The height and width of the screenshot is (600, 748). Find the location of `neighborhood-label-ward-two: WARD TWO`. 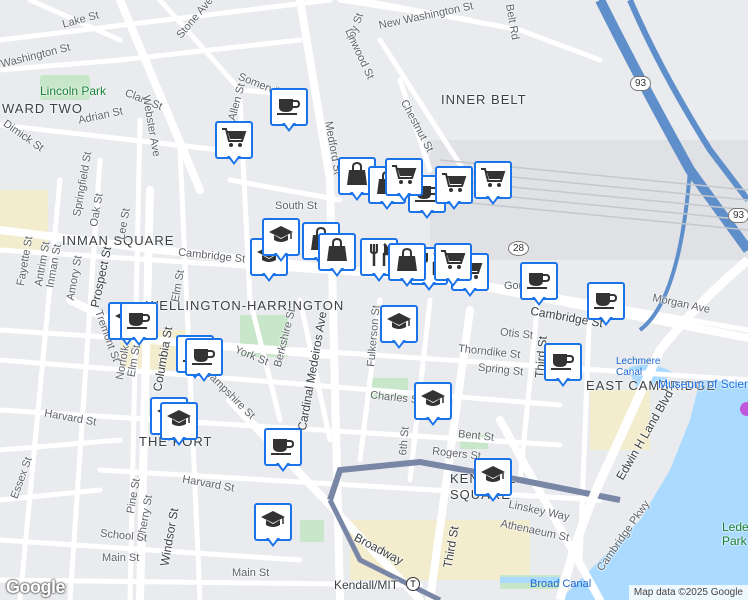

neighborhood-label-ward-two: WARD TWO is located at coordinates (42, 108).